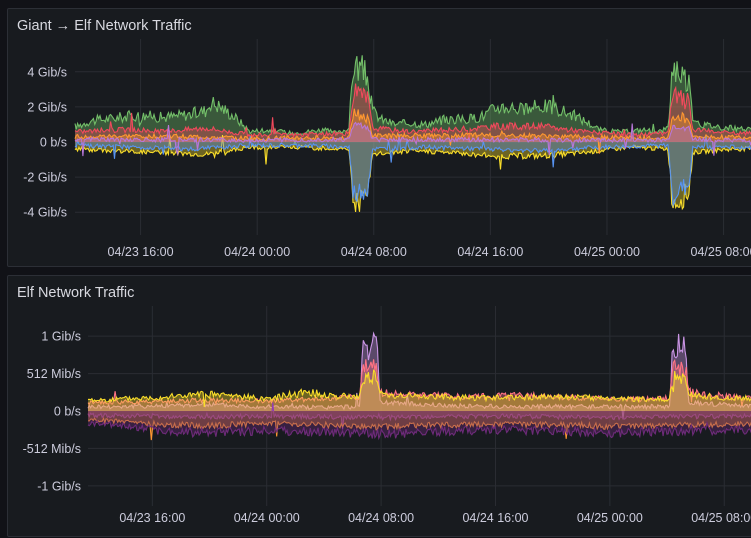 This screenshot has height=538, width=751. What do you see at coordinates (59, 486) in the screenshot?
I see `y-tick-label: -1 Gib/s` at bounding box center [59, 486].